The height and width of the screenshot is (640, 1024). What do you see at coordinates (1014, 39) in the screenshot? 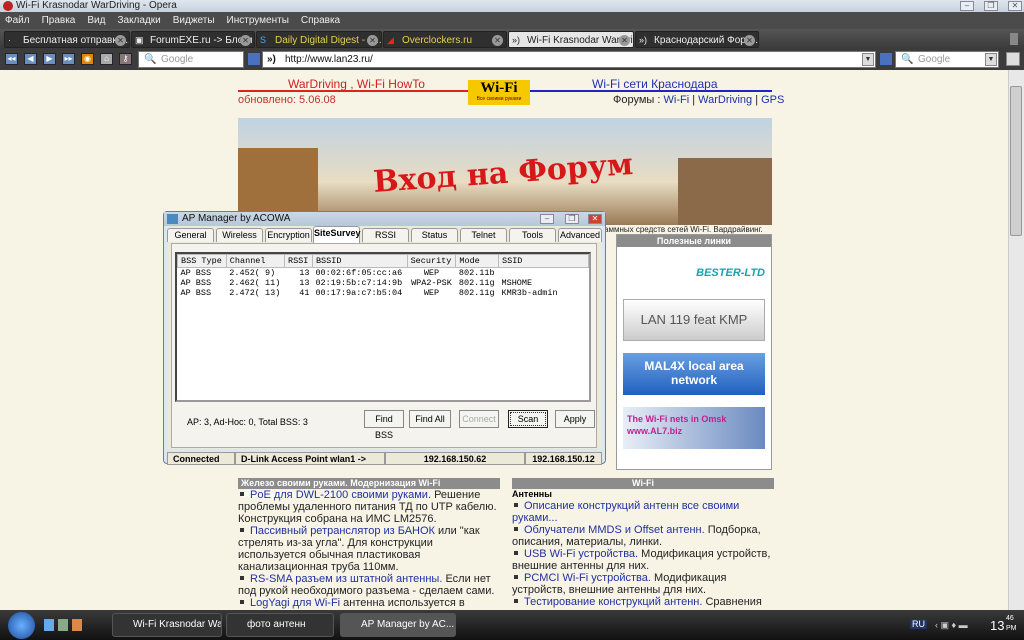
I see `trash-icon` at bounding box center [1014, 39].